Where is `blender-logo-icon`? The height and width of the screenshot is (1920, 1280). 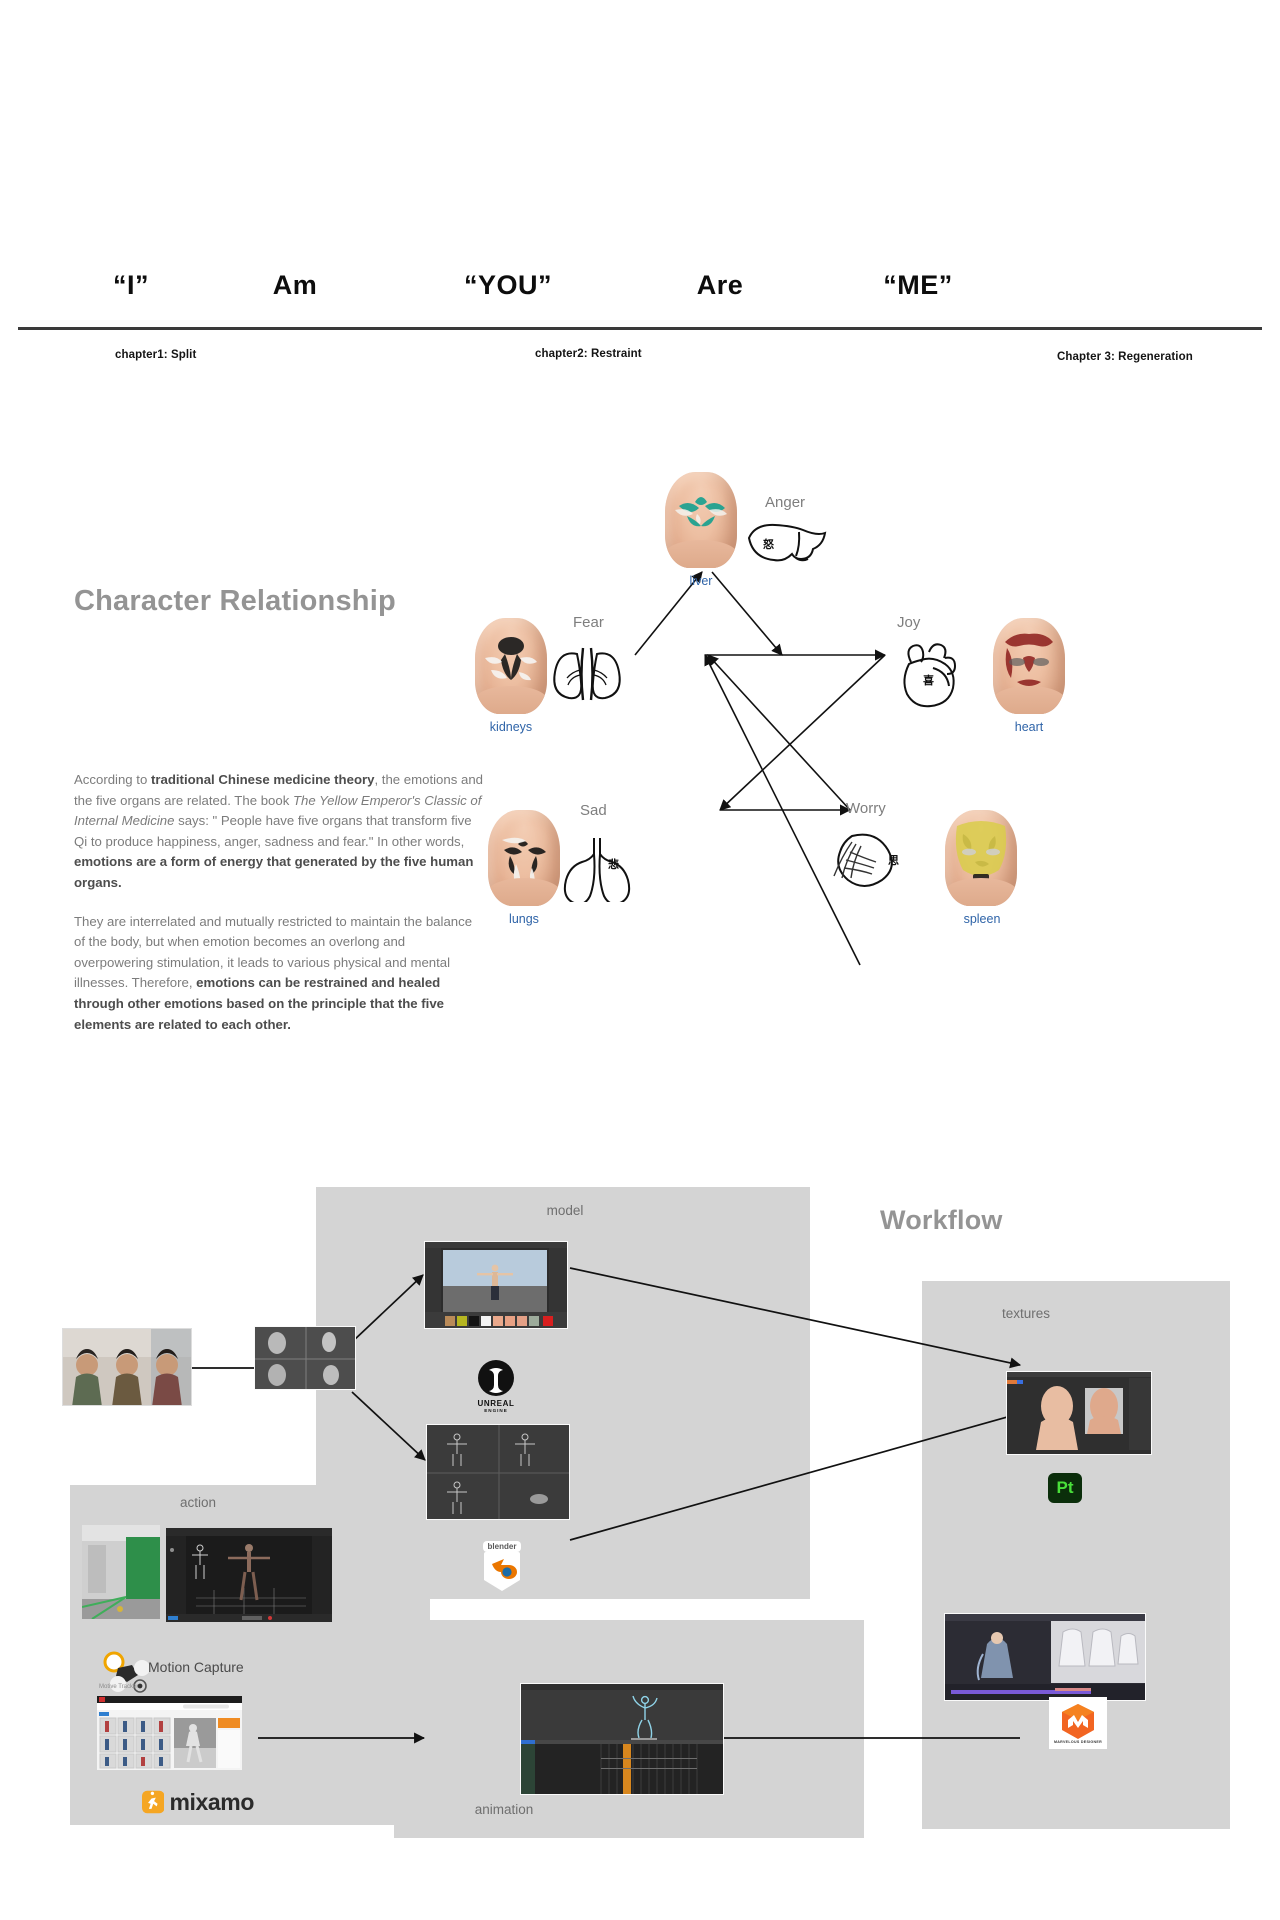
blender-logo-icon is located at coordinates (502, 1571).